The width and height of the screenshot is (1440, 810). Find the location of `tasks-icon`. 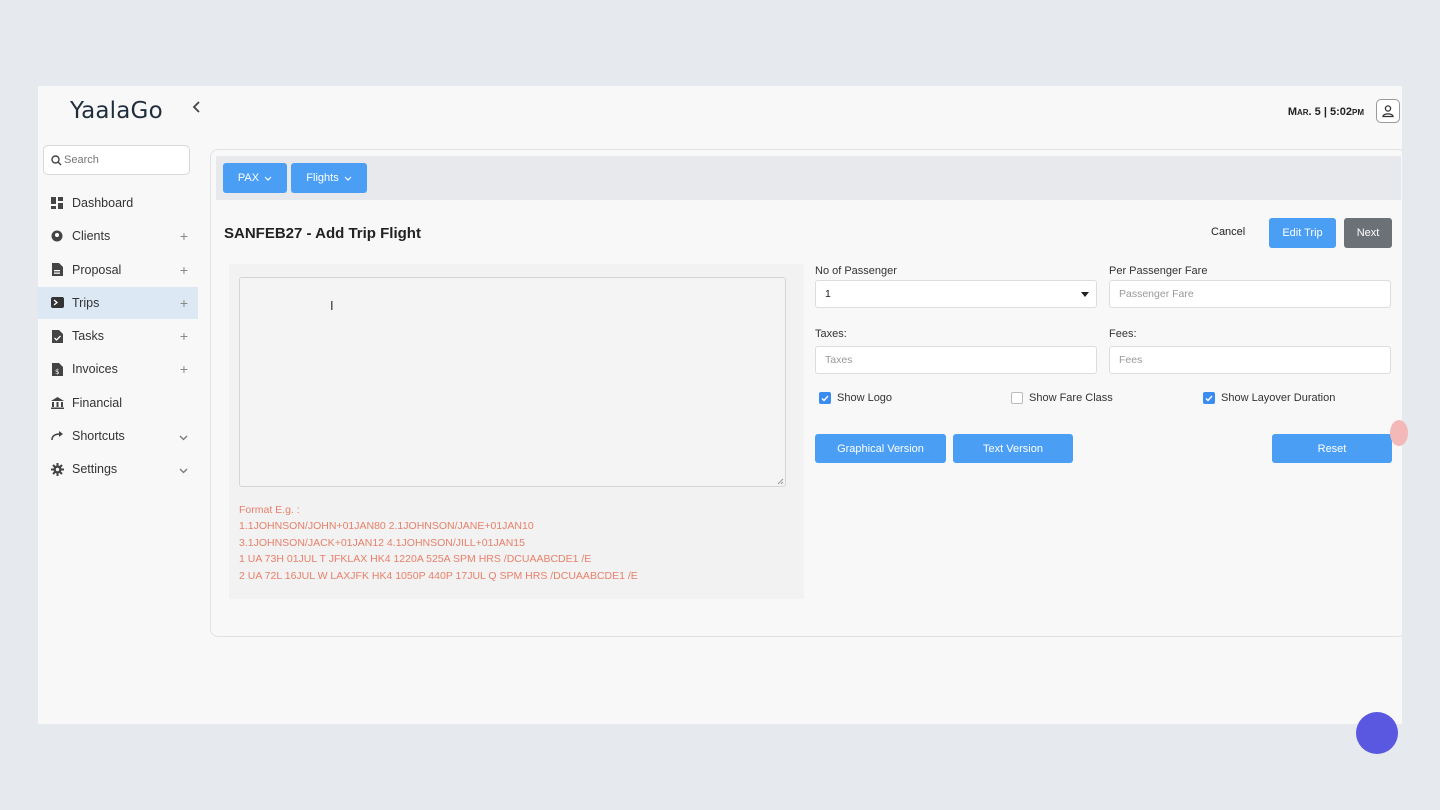

tasks-icon is located at coordinates (57, 336).